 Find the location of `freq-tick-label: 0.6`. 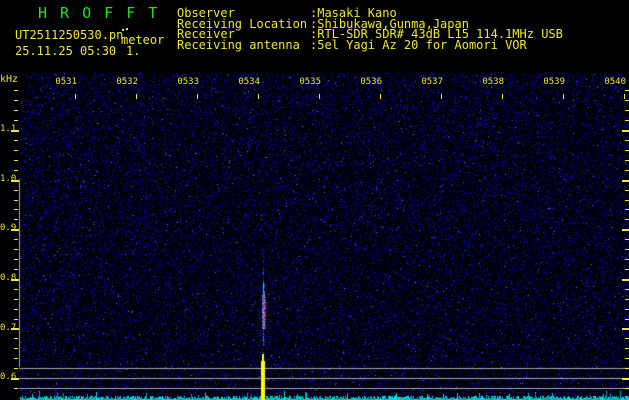

freq-tick-label: 0.6 is located at coordinates (8, 377).